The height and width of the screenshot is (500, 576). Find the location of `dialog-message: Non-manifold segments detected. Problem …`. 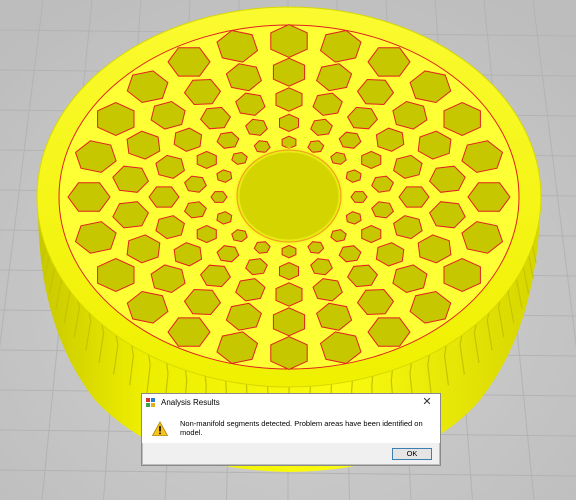

dialog-message: Non-manifold segments detected. Problem … is located at coordinates (301, 428).